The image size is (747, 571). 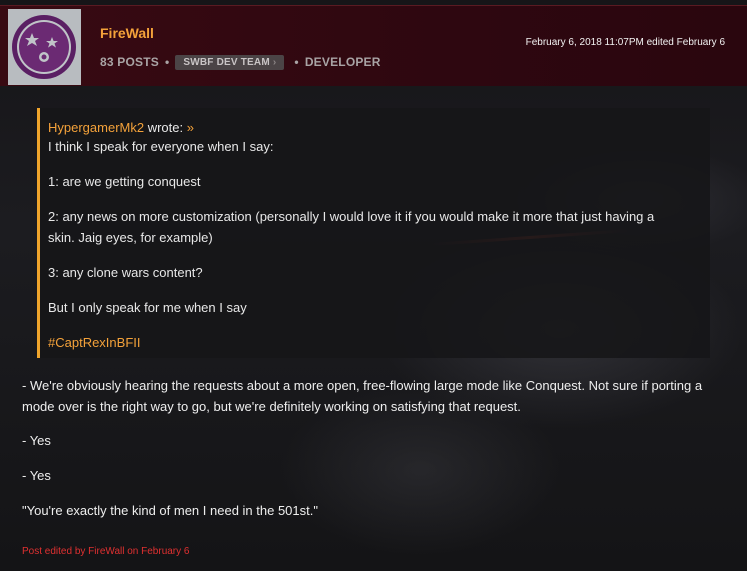 I want to click on edited-note: Post edited by FireWall on February 6, so click(x=106, y=551).